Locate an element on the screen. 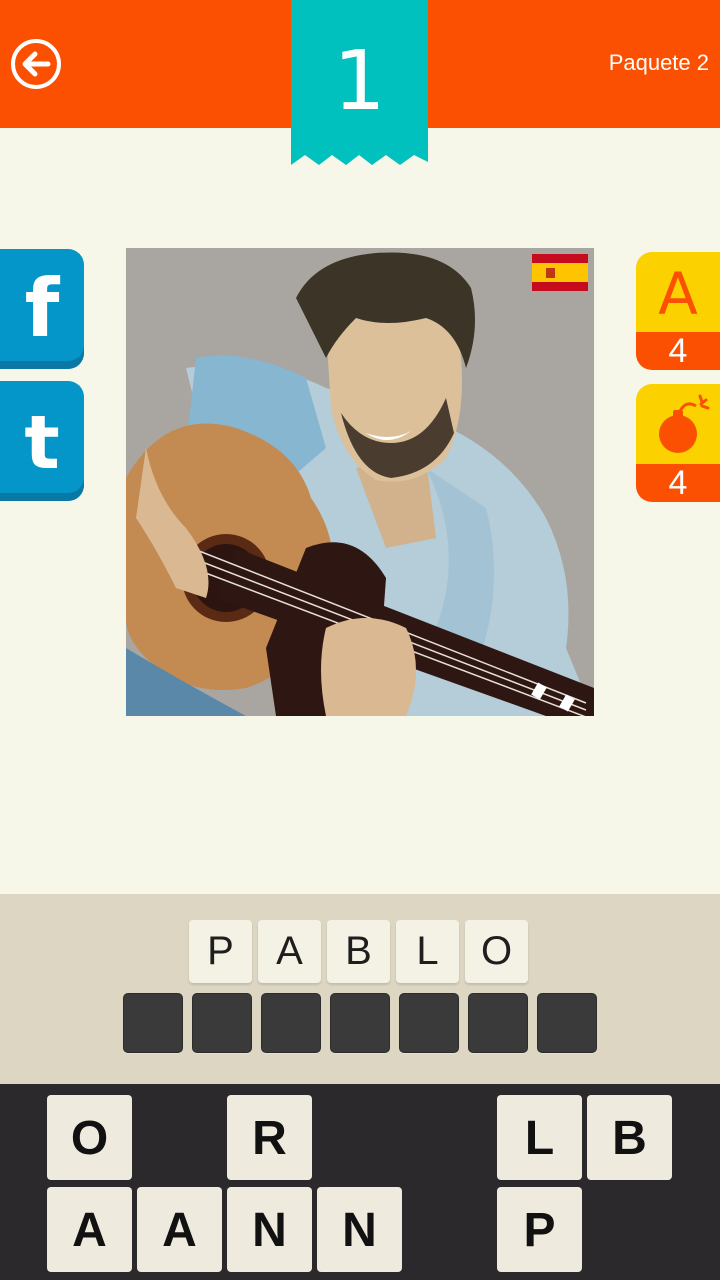 The height and width of the screenshot is (1280, 720). letter-key: L is located at coordinates (539, 1137).